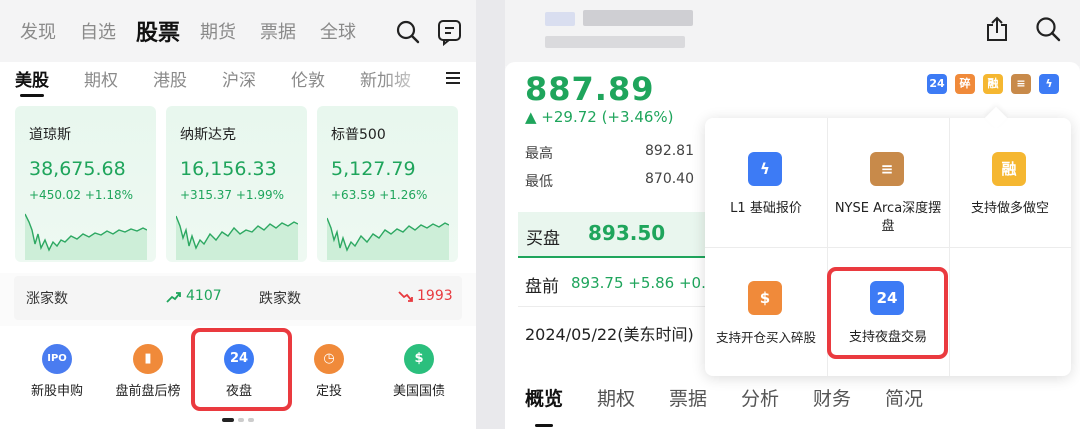 This screenshot has height=429, width=1080. I want to click on top-nav-futures: 期货, so click(218, 31).